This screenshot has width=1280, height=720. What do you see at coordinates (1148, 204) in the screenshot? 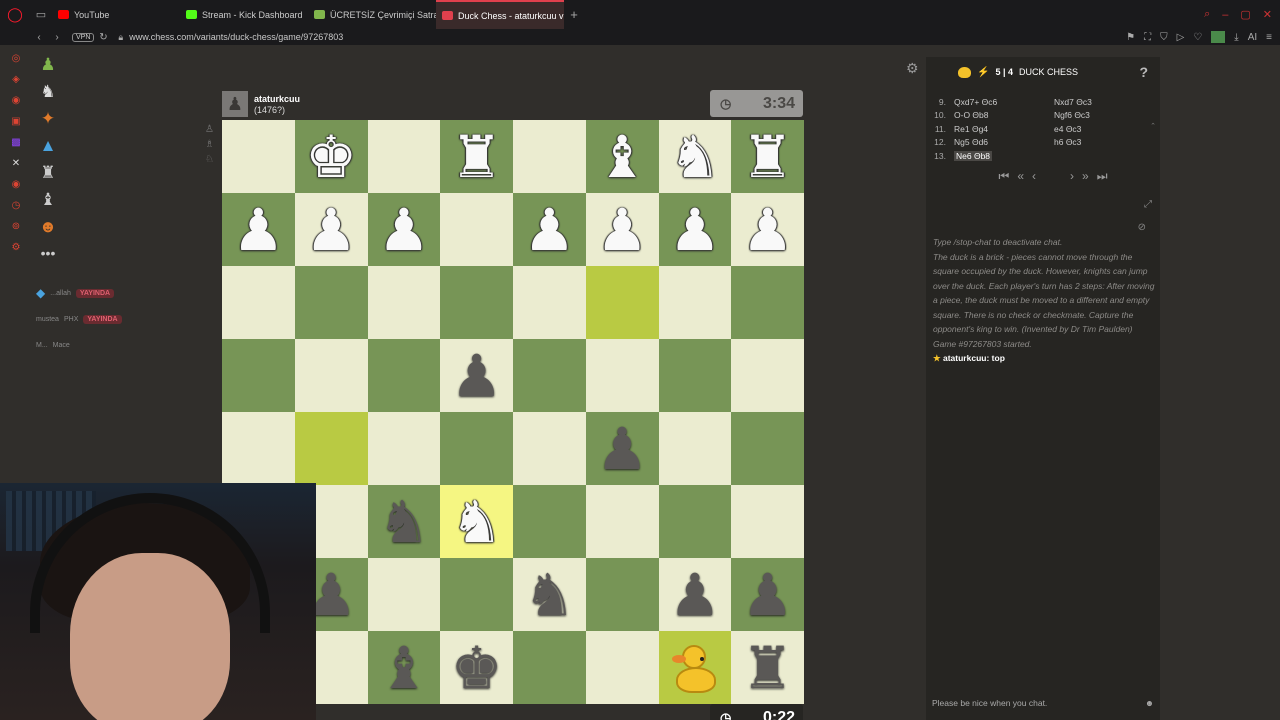
I see `expand-icon: ⤢` at bounding box center [1148, 204].